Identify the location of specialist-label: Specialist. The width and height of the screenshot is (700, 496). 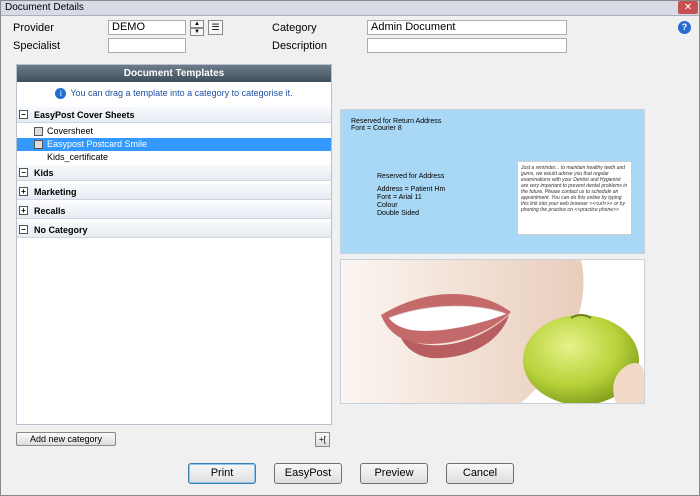
(37, 46).